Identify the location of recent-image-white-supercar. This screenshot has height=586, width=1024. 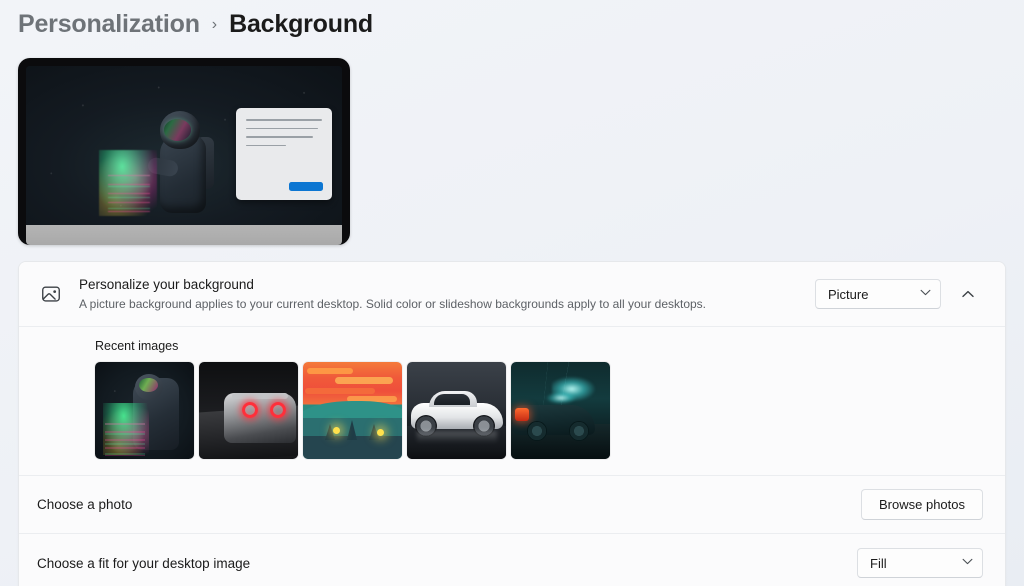
(456, 410).